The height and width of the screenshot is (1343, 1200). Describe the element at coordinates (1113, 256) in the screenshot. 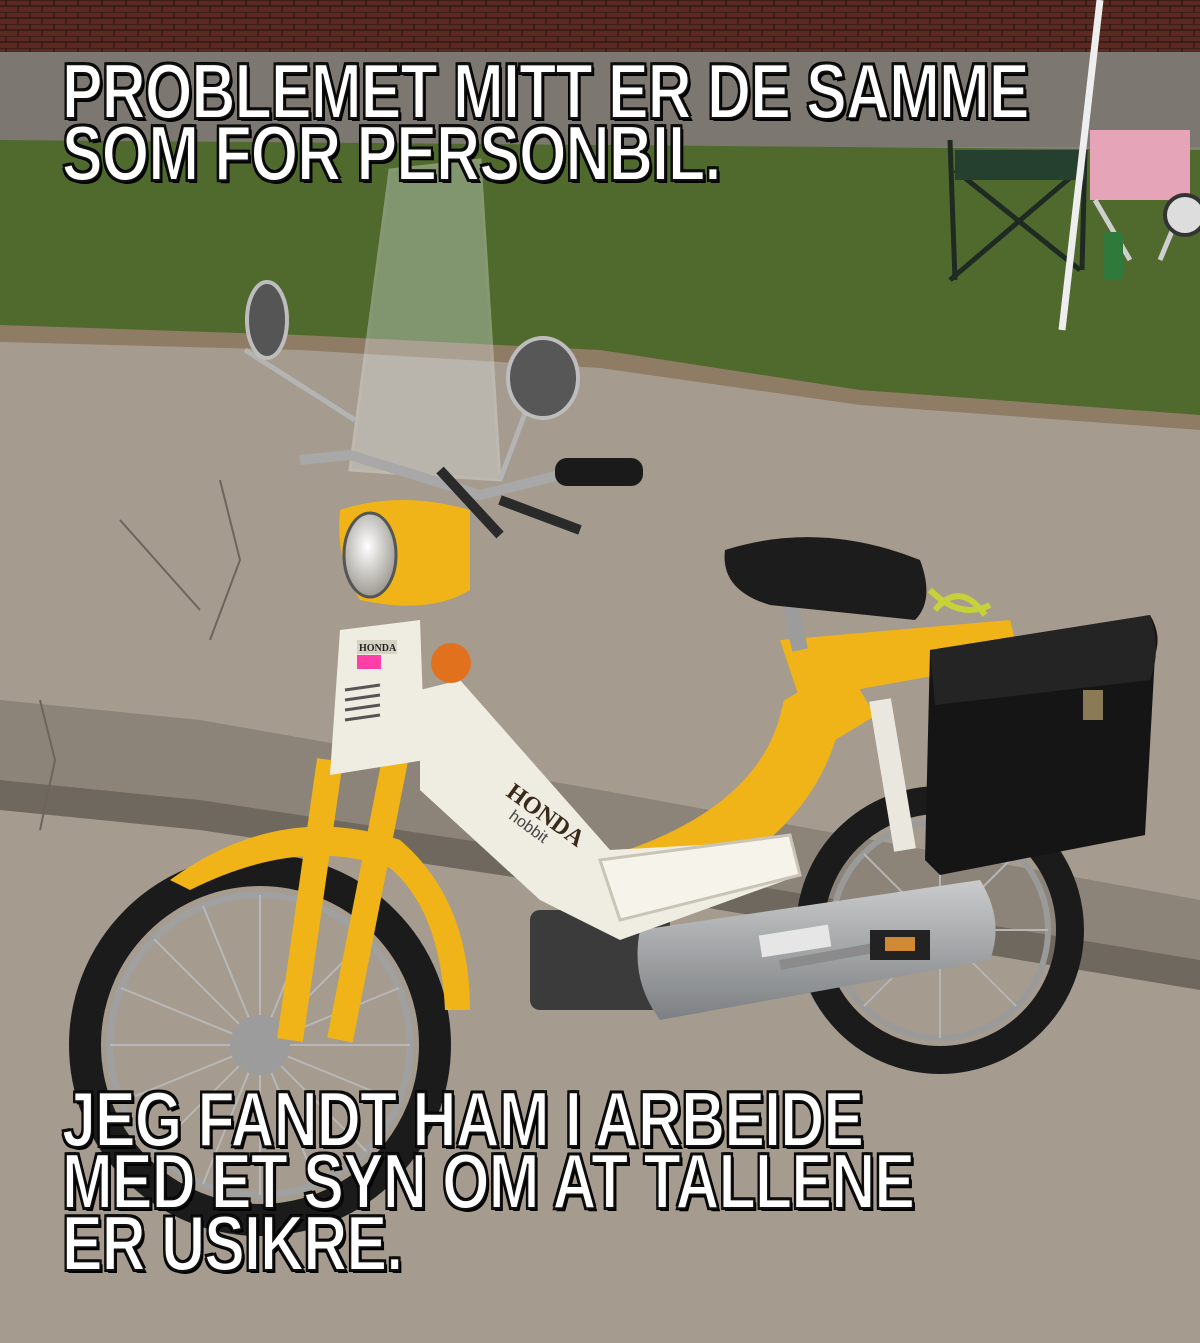

I see `soda-bottle` at that location.